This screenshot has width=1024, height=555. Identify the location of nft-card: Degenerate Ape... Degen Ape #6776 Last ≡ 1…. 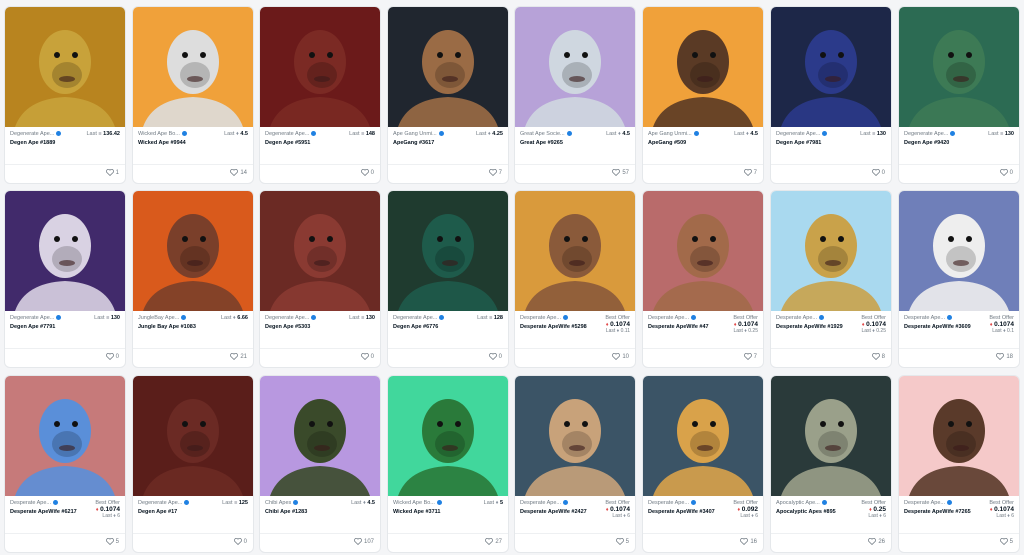
(448, 279).